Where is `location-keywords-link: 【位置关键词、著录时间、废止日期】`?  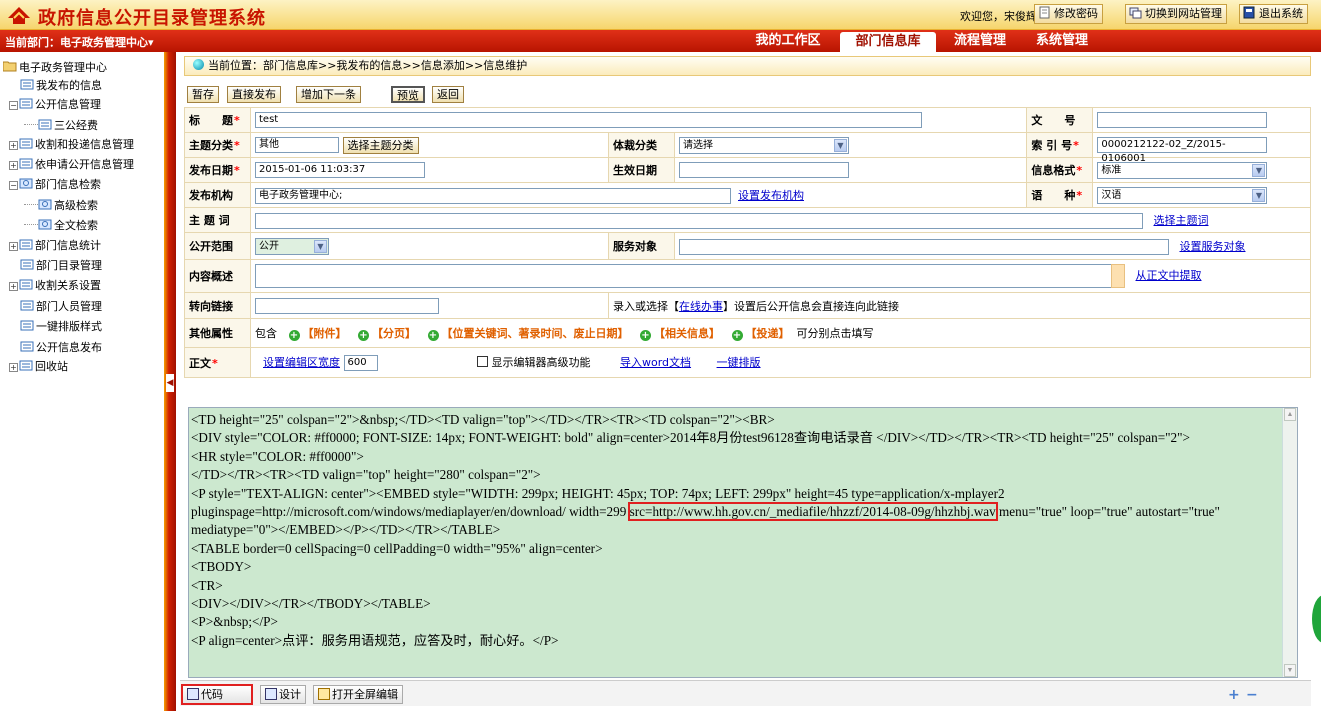
location-keywords-link: 【位置关键词、著录时间、废止日期】 is located at coordinates (535, 333).